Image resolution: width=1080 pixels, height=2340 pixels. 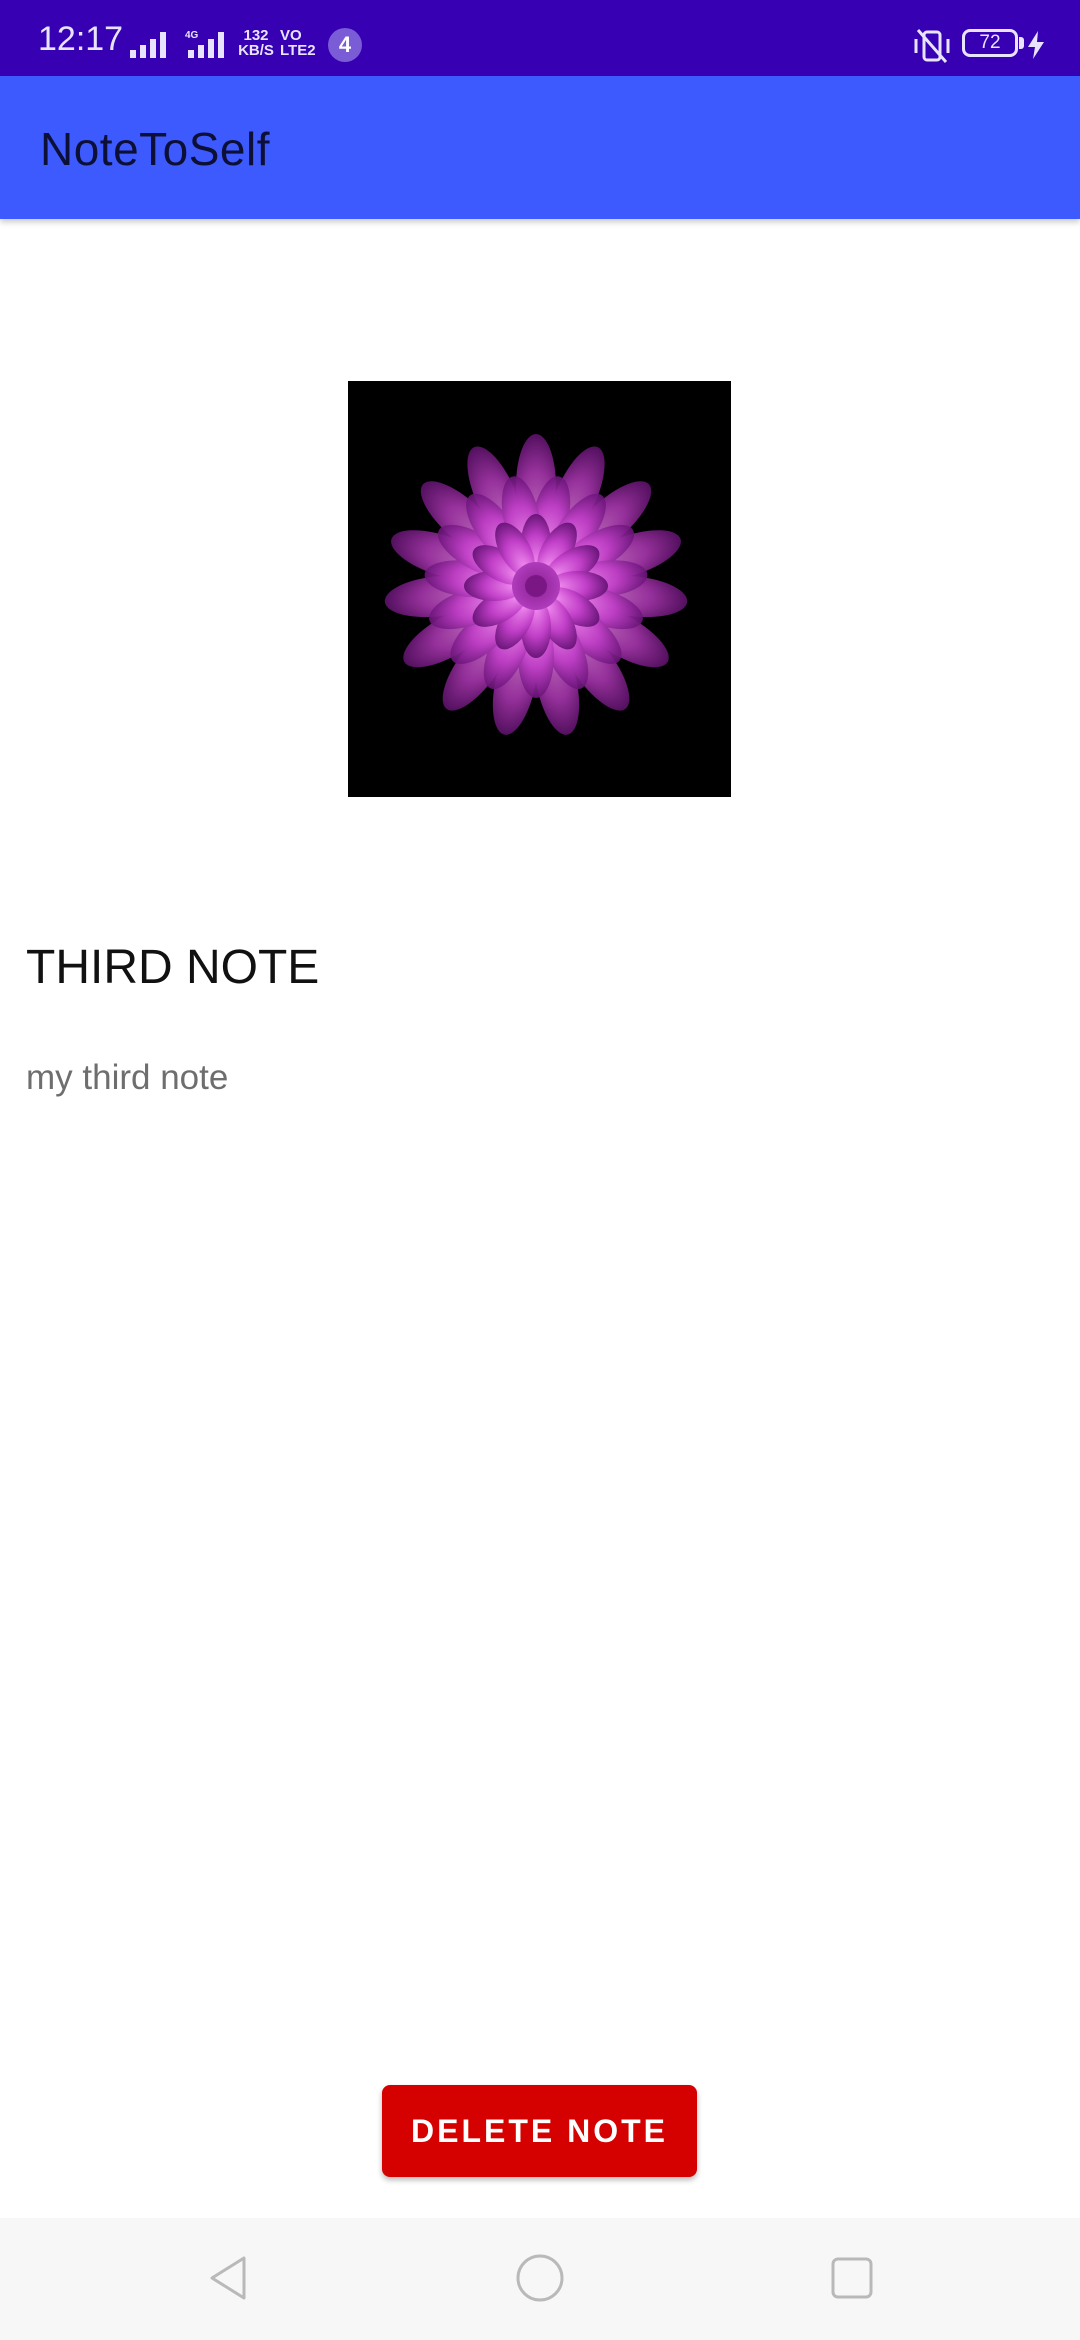 I want to click on app-bar: NoteToSelf, so click(x=540, y=147).